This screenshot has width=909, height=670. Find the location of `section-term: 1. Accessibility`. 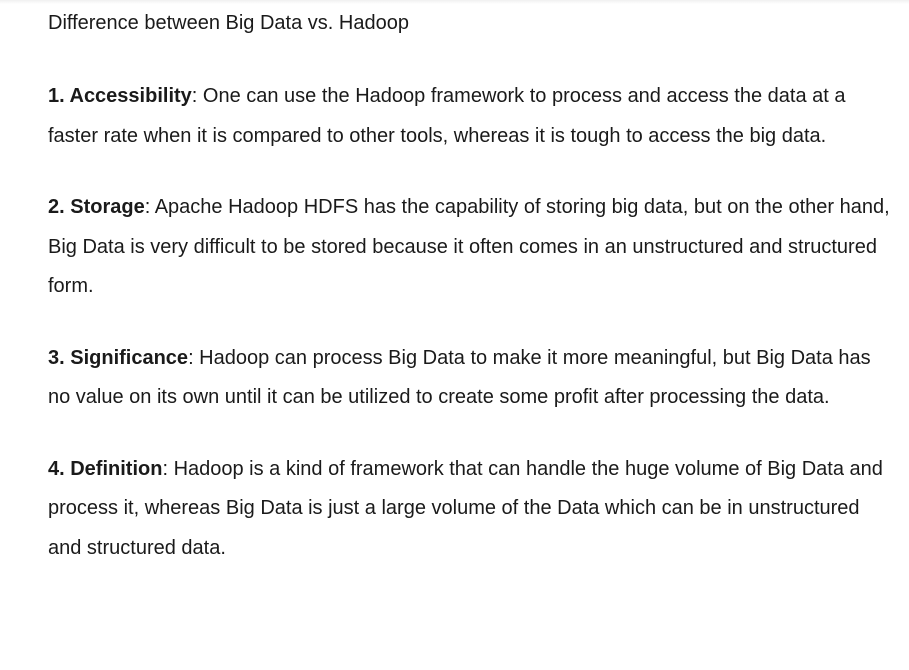

section-term: 1. Accessibility is located at coordinates (120, 96).